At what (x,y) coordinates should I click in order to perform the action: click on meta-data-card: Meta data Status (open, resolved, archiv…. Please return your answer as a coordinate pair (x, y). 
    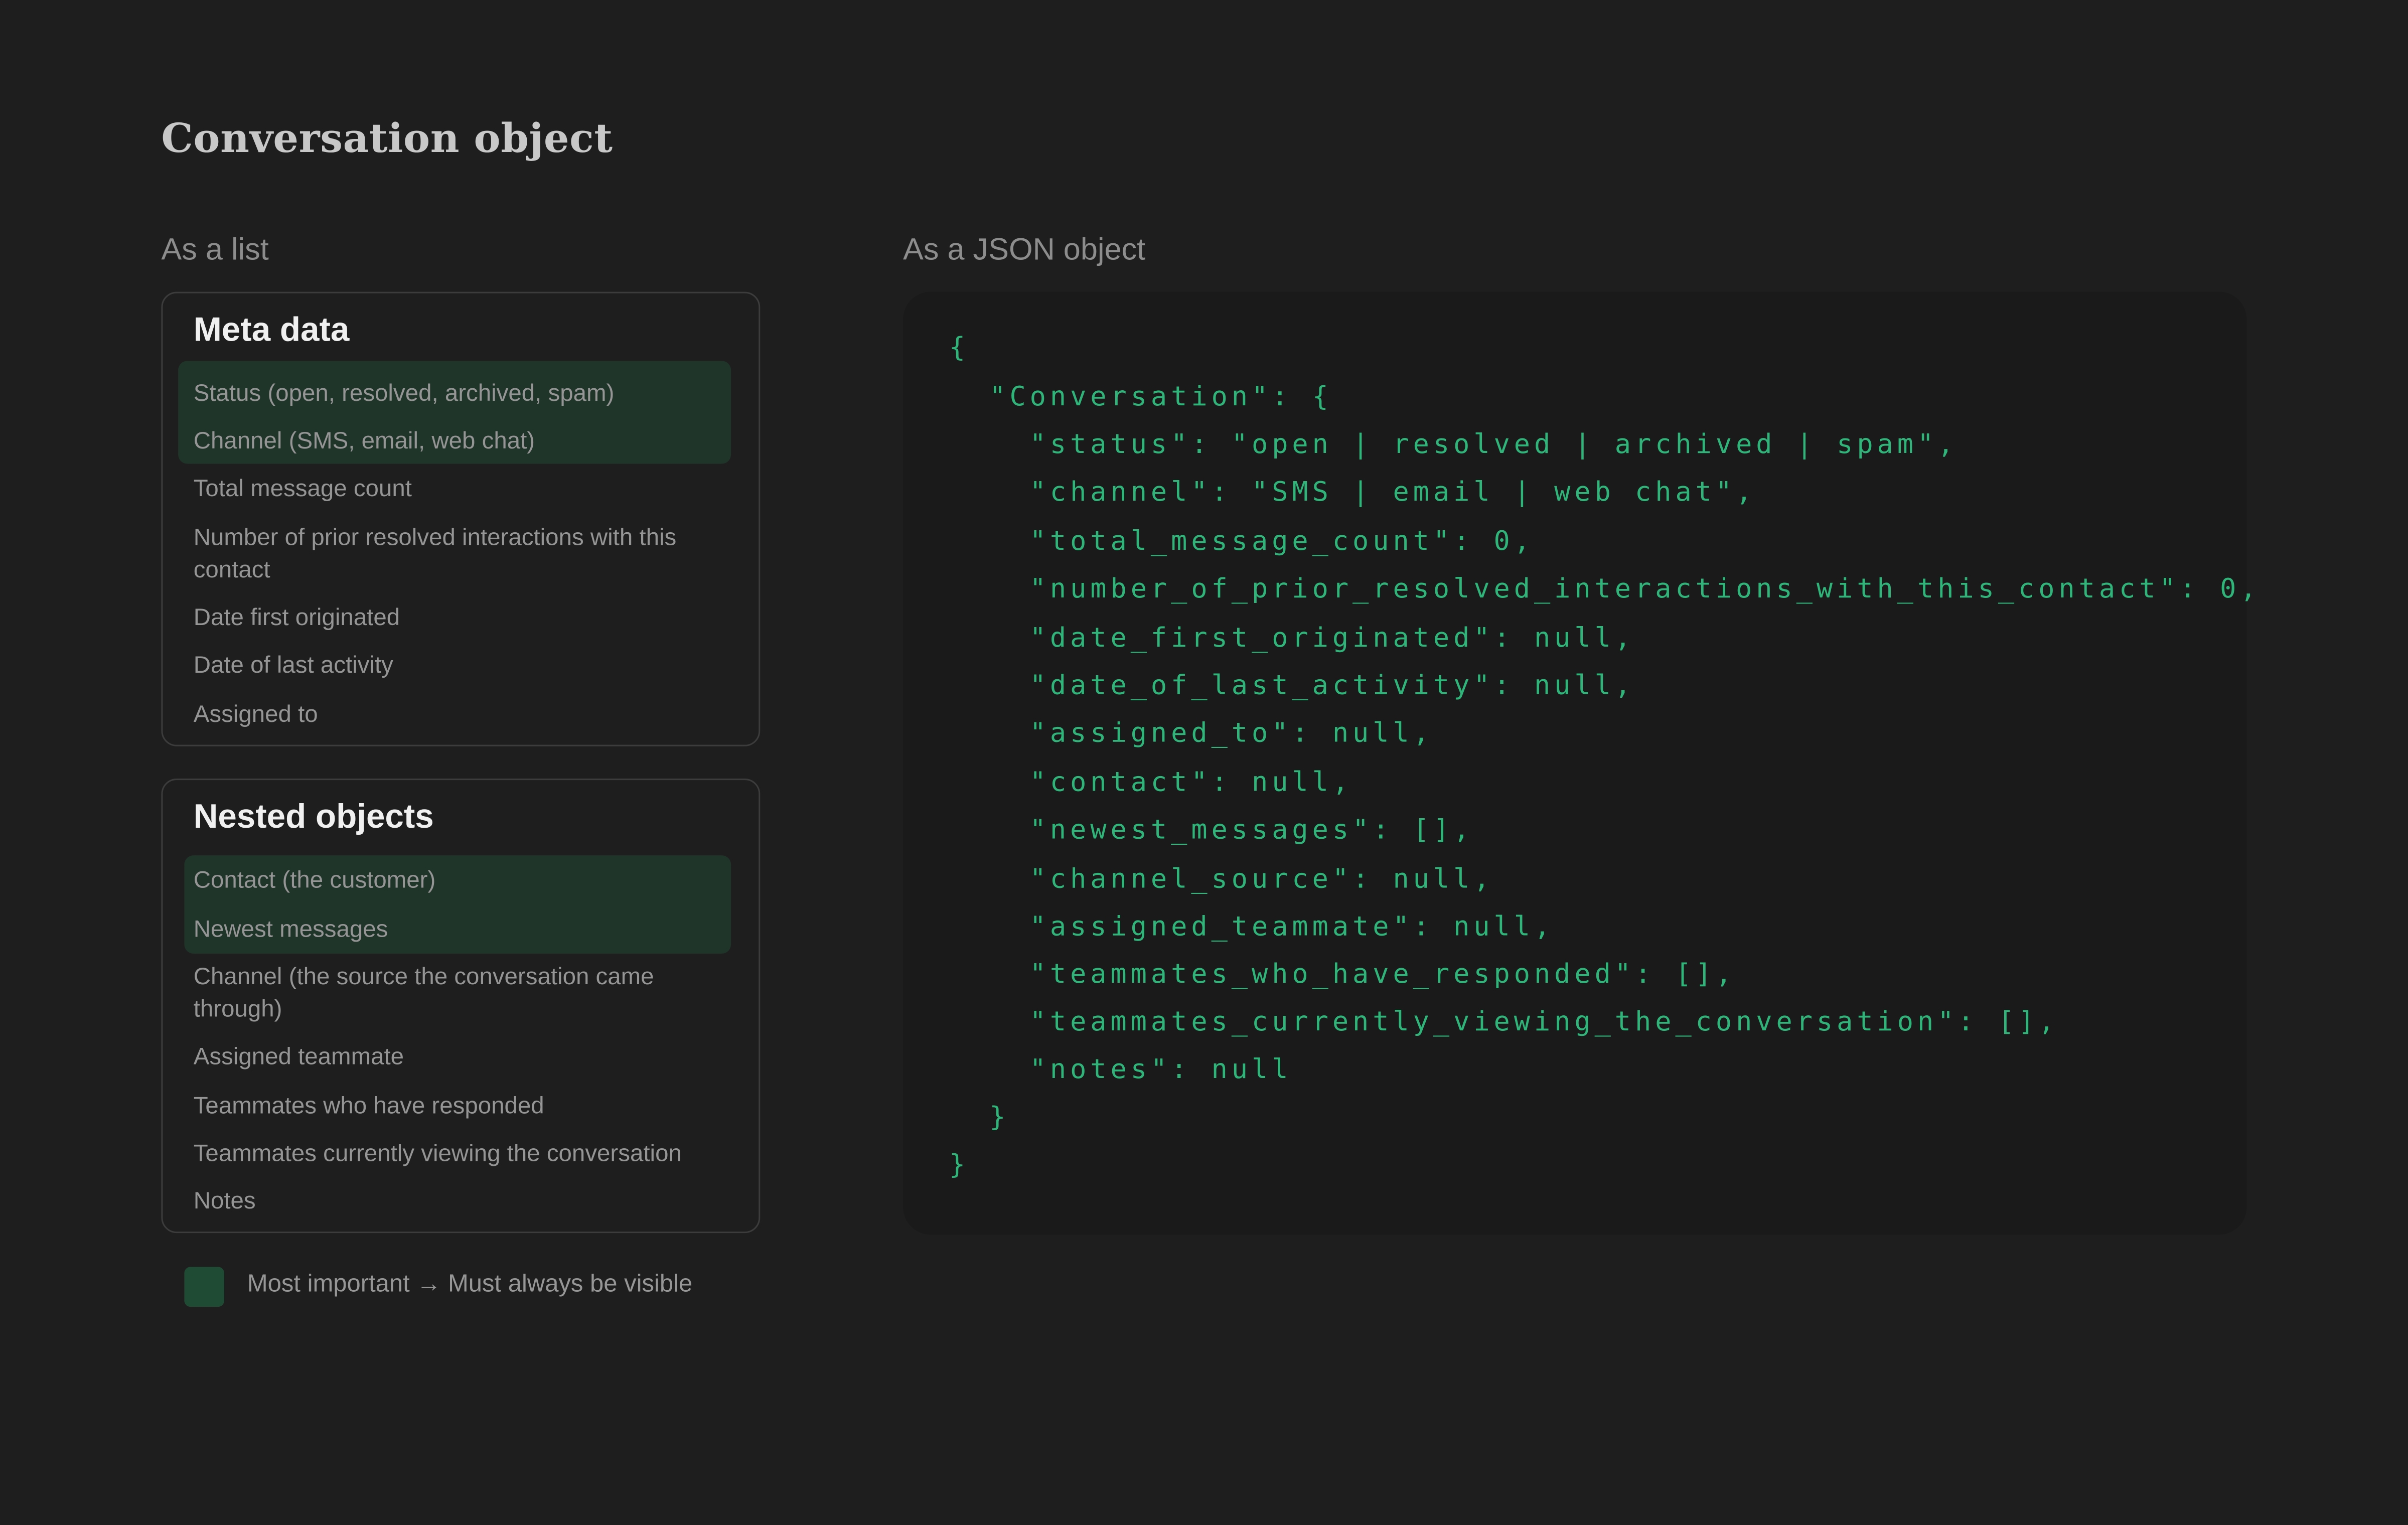
    Looking at the image, I should click on (461, 519).